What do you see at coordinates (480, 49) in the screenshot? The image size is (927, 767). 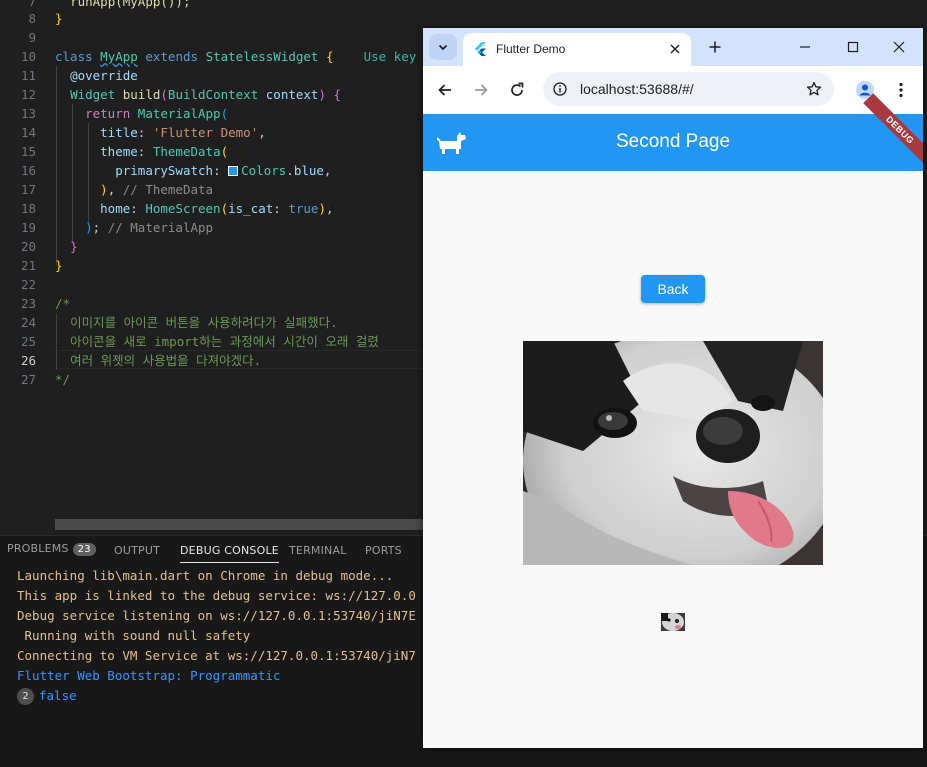 I see `flutter-logo-icon` at bounding box center [480, 49].